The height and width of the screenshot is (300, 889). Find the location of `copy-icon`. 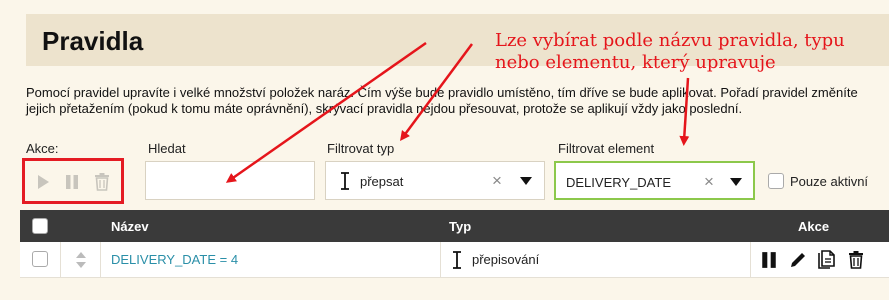

copy-icon is located at coordinates (827, 260).